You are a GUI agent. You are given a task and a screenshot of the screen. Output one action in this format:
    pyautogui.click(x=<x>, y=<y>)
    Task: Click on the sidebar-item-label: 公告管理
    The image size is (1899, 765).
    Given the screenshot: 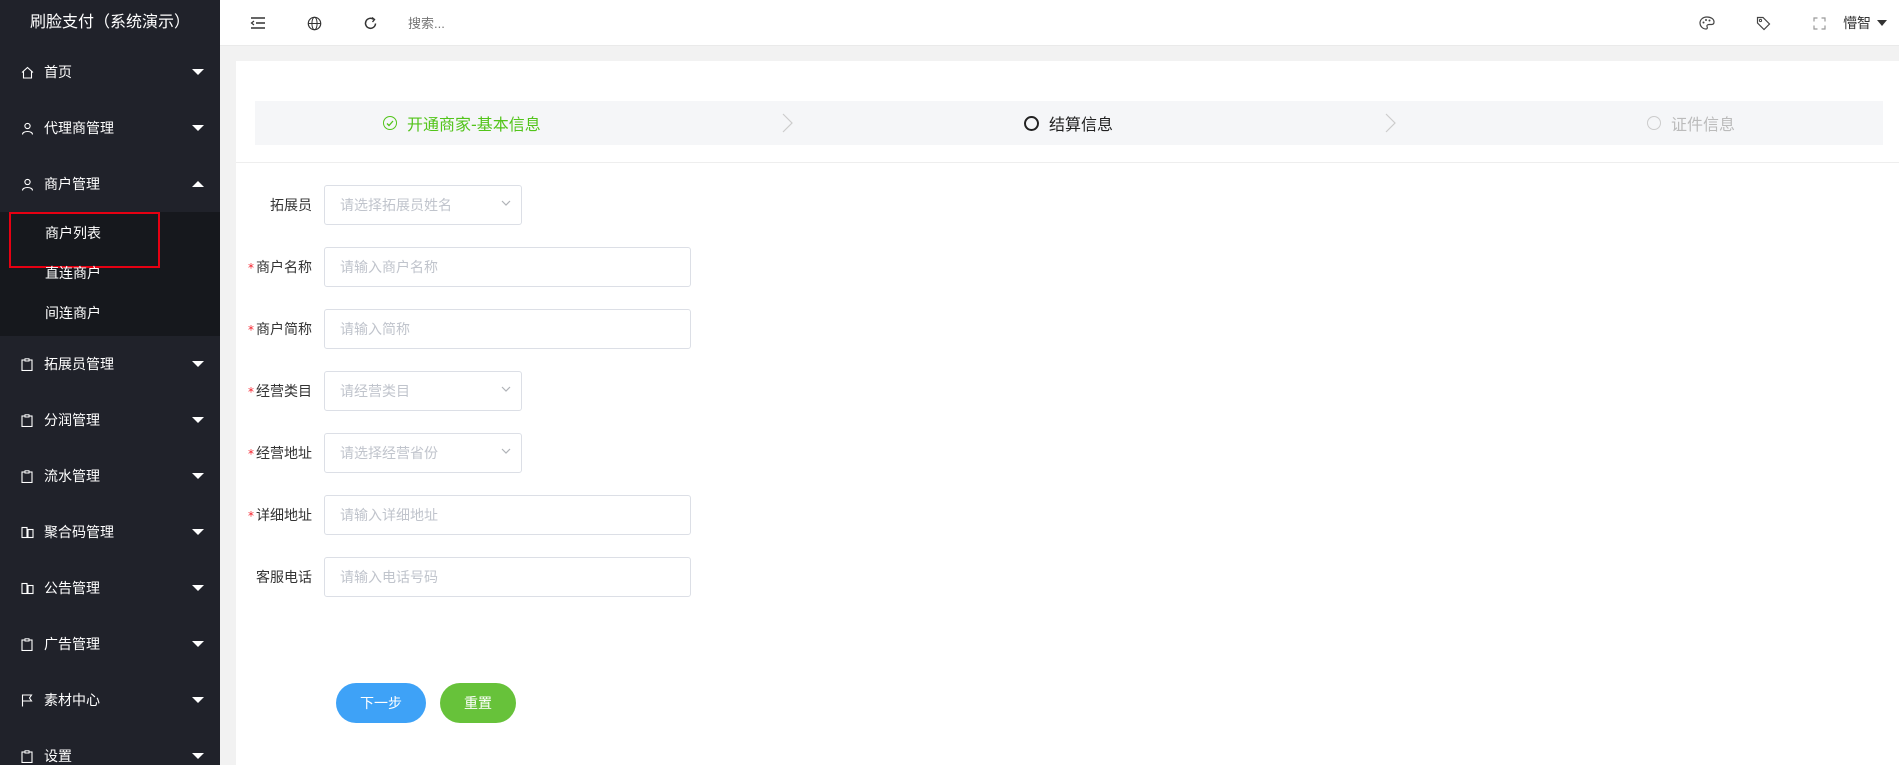 What is the action you would take?
    pyautogui.click(x=72, y=589)
    